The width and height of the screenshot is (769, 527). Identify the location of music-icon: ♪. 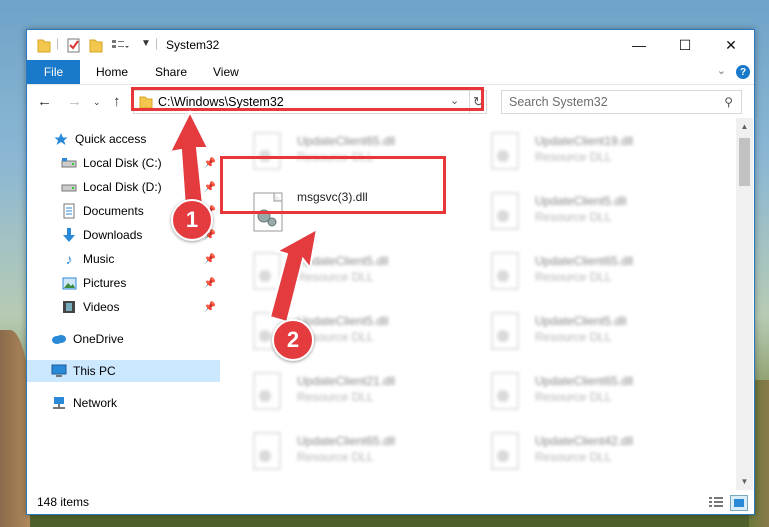
(69, 259).